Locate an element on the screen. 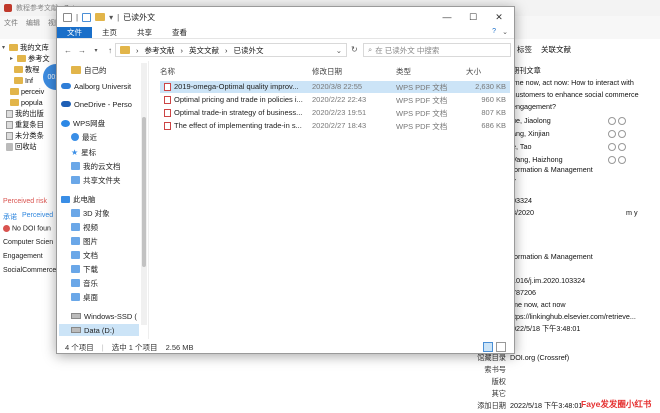  menu-edit: 编辑 is located at coordinates (33, 23).